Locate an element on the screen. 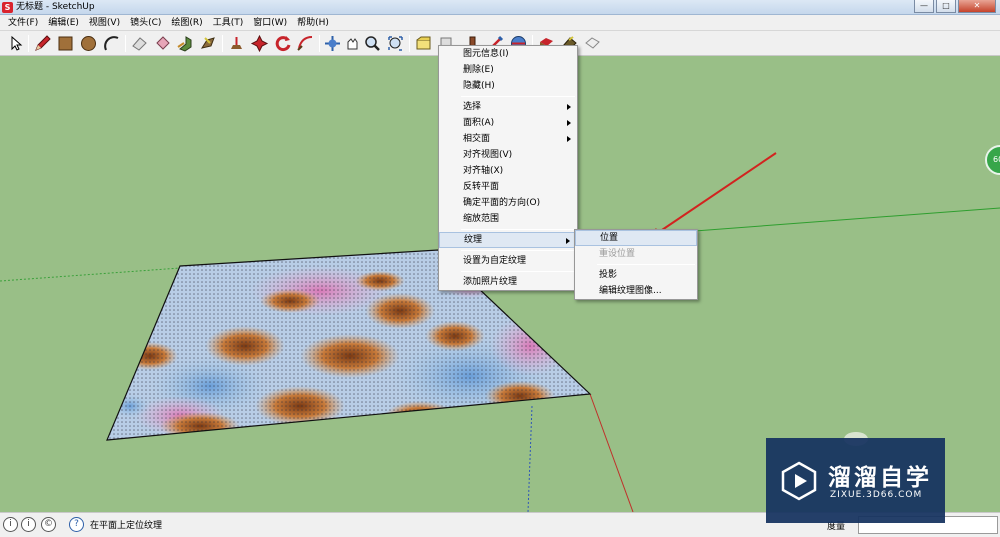 The height and width of the screenshot is (537, 1000). menu-window: 窗口(W) is located at coordinates (270, 23).